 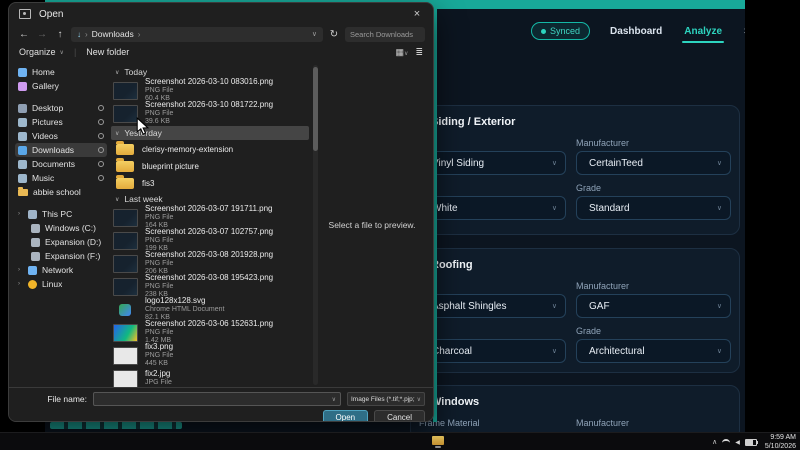 What do you see at coordinates (61, 214) in the screenshot?
I see `sidebar-item-this-pc: › This PC` at bounding box center [61, 214].